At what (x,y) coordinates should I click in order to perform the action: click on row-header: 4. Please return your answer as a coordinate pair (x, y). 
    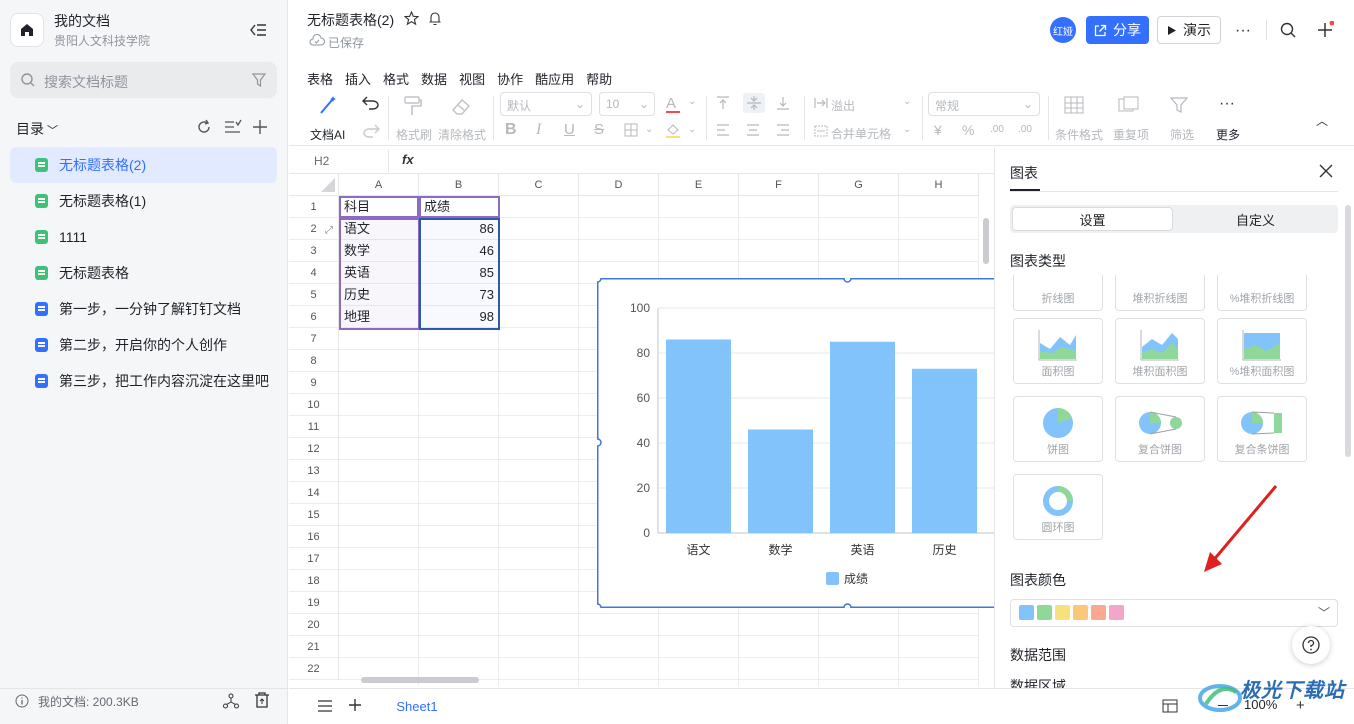
    Looking at the image, I should click on (314, 273).